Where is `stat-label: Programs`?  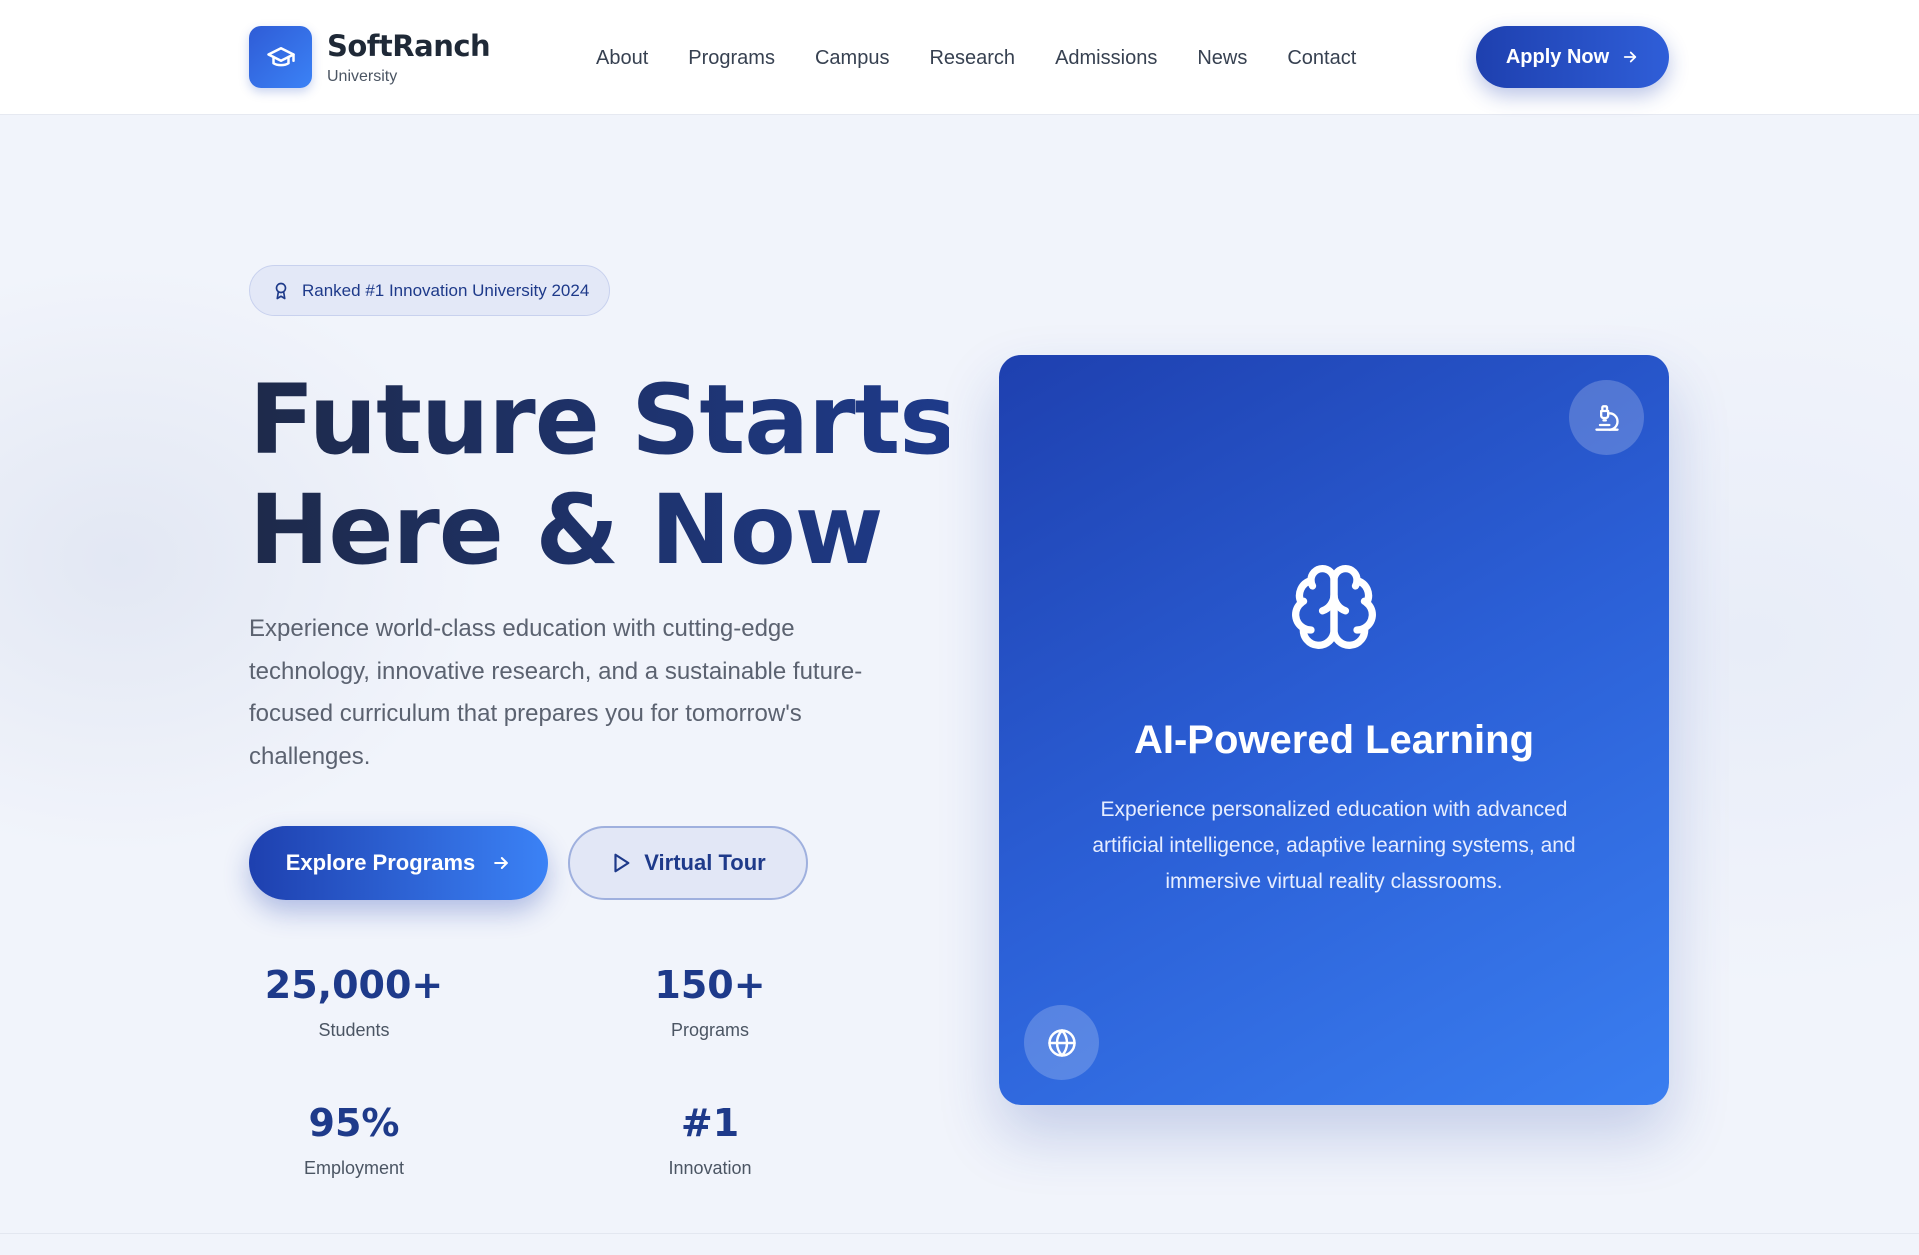 stat-label: Programs is located at coordinates (710, 1030).